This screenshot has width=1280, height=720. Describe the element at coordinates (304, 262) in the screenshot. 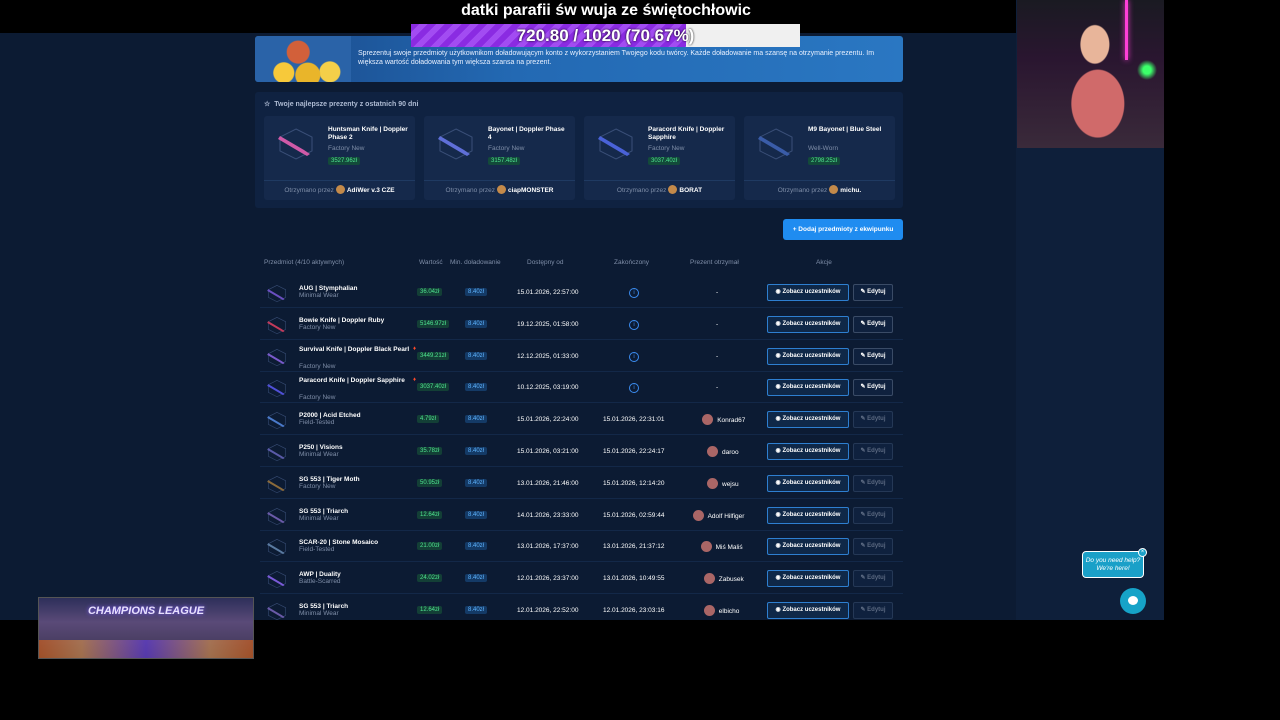

I see `header-item: Przedmiot (4/10 aktywnych)` at that location.